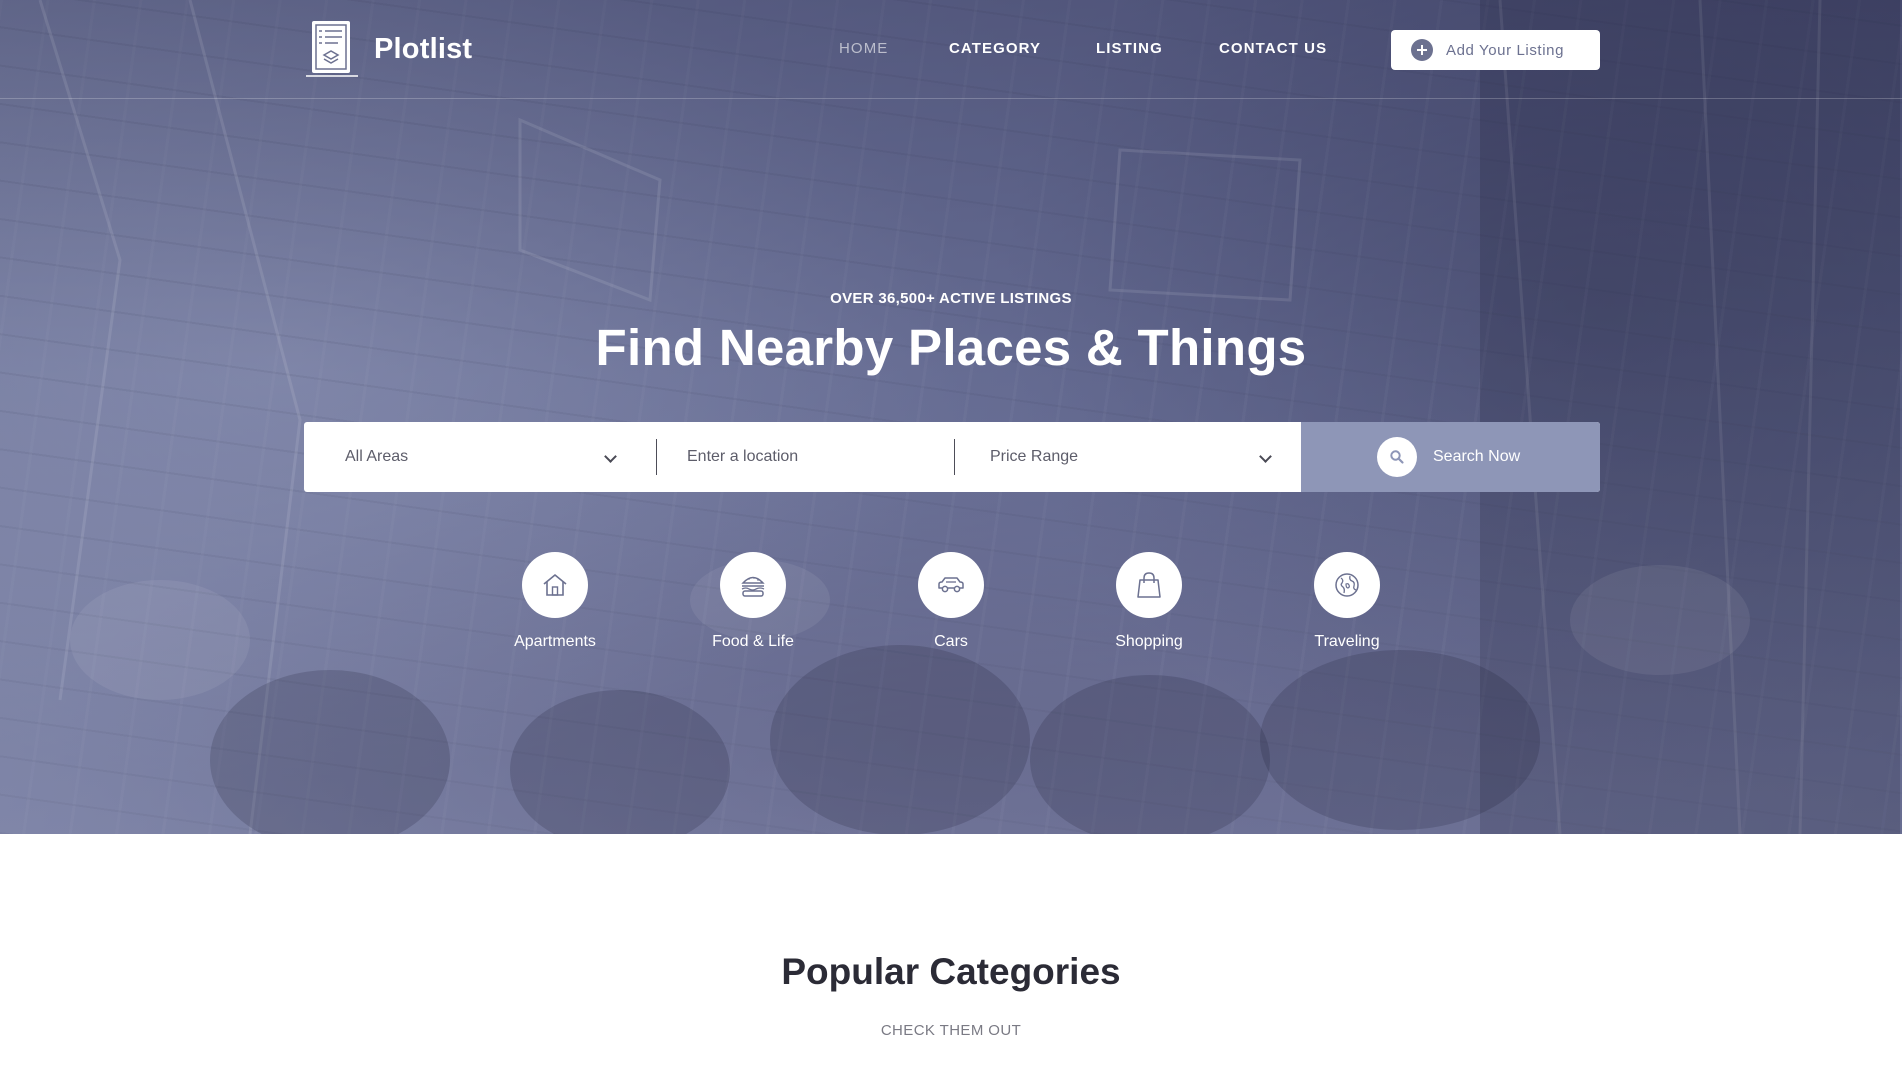  What do you see at coordinates (863, 48) in the screenshot?
I see `nav-item-home: HOME` at bounding box center [863, 48].